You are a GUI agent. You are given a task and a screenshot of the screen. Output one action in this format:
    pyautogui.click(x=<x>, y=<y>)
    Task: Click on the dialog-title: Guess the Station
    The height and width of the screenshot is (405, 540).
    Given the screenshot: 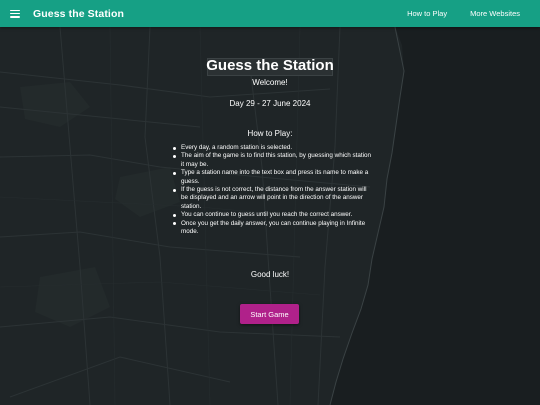 What is the action you would take?
    pyautogui.click(x=270, y=65)
    